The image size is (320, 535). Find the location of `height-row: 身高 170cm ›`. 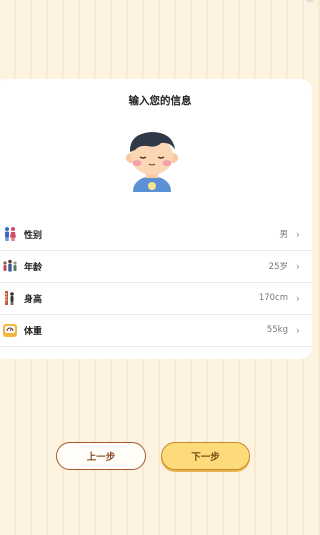

height-row: 身高 170cm › is located at coordinates (156, 298).